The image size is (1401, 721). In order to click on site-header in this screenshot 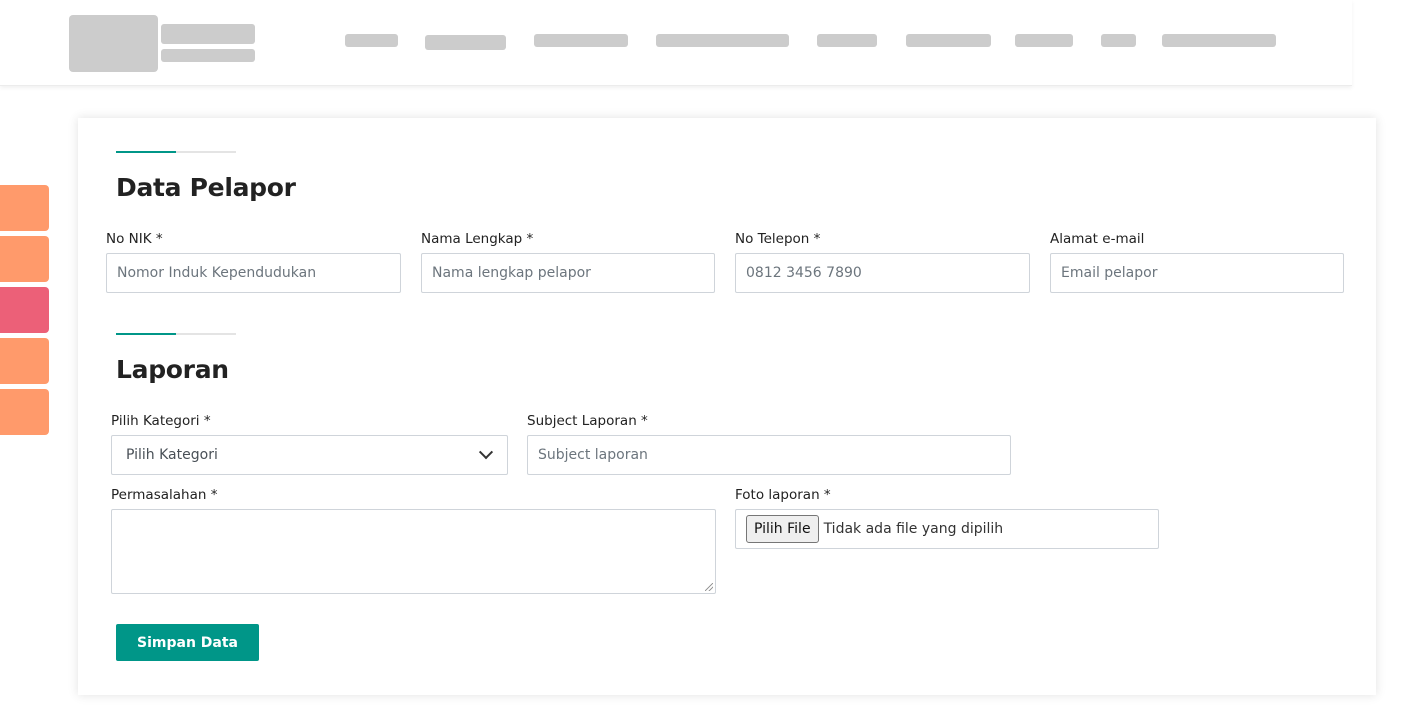, I will do `click(676, 43)`.